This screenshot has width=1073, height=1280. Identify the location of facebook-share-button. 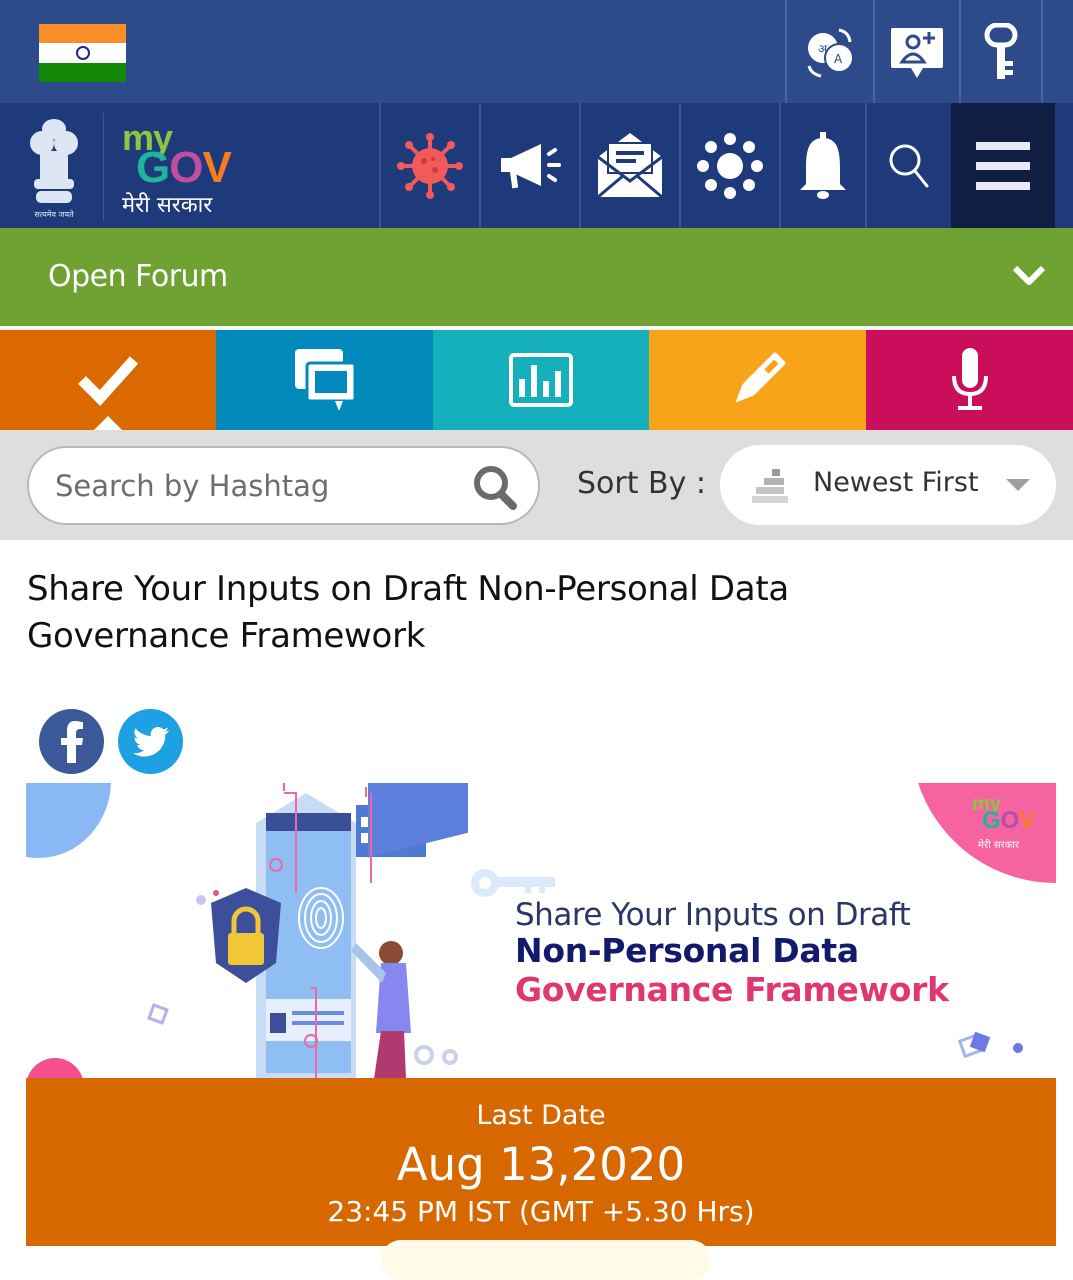
(71, 741).